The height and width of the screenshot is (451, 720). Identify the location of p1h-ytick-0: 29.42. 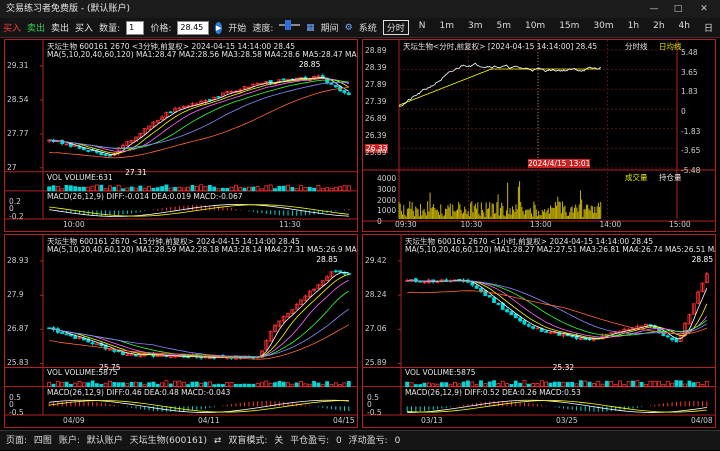
(376, 260).